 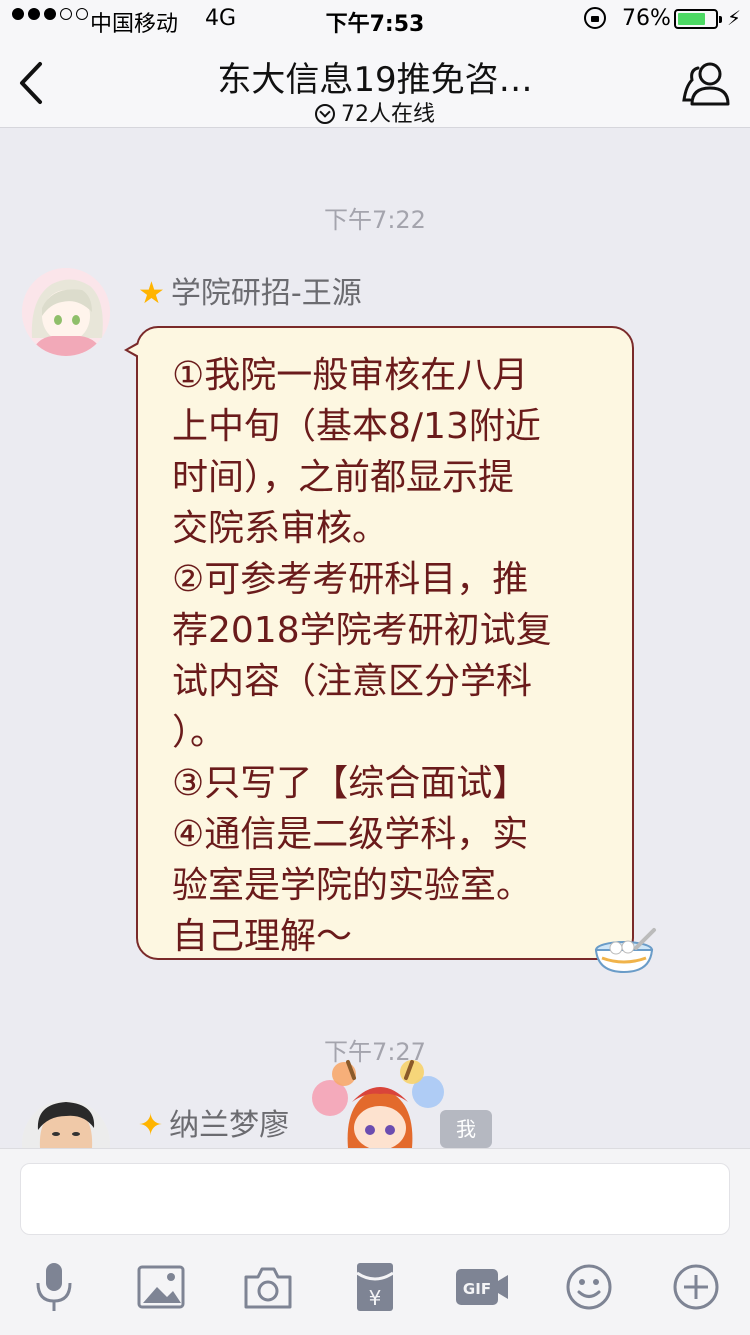 What do you see at coordinates (589, 1287) in the screenshot?
I see `emoji-icon` at bounding box center [589, 1287].